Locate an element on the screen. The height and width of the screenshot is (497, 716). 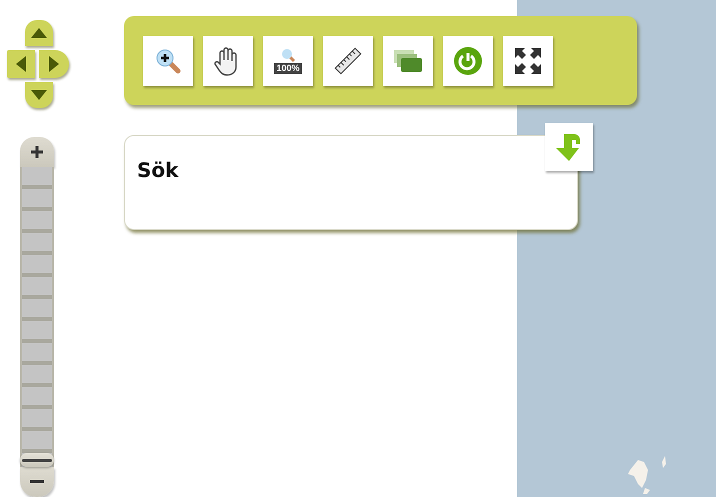
pan-right-button is located at coordinates (54, 64).